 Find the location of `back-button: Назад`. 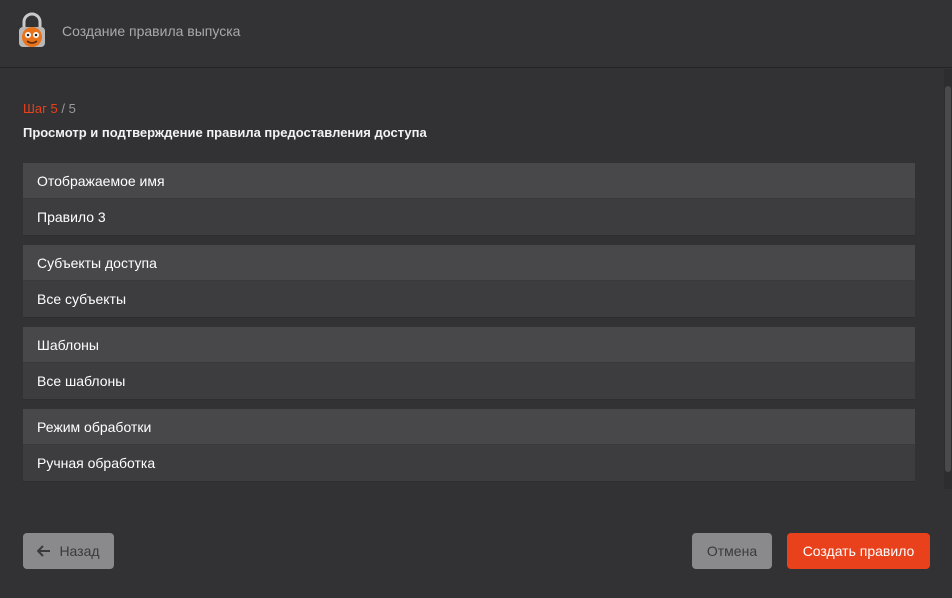

back-button: Назад is located at coordinates (68, 551).